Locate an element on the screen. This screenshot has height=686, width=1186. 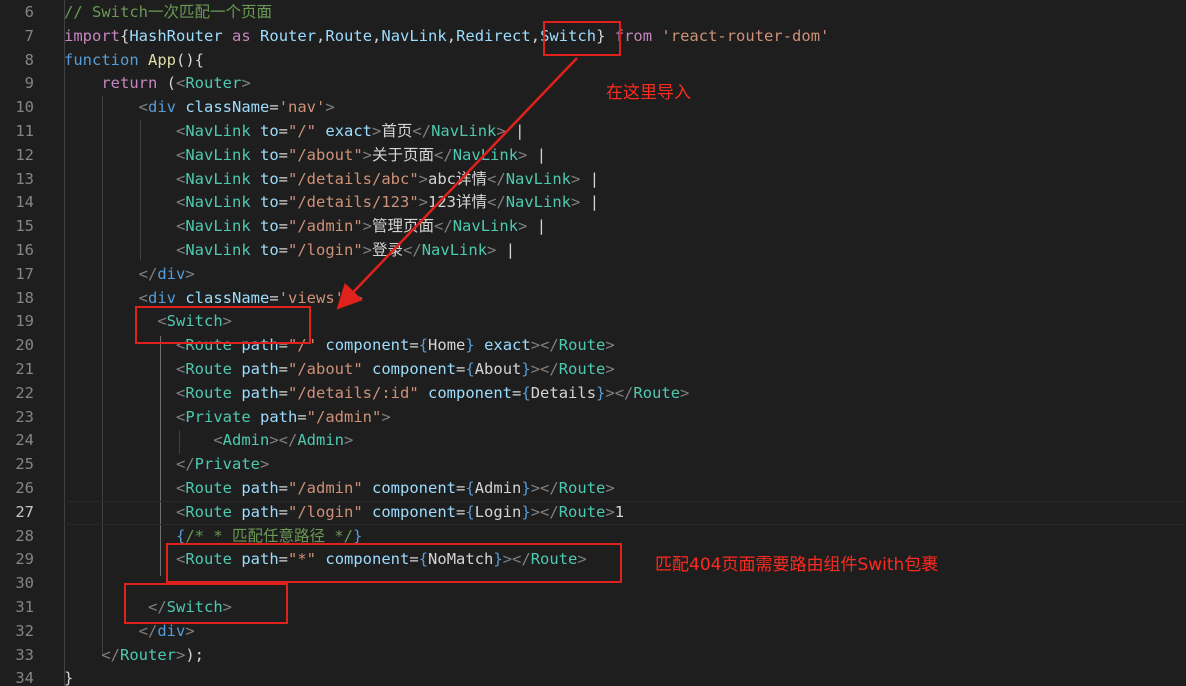
switch-annotation: 匹配404页面需要路由组件Swith包裹 is located at coordinates (797, 565).